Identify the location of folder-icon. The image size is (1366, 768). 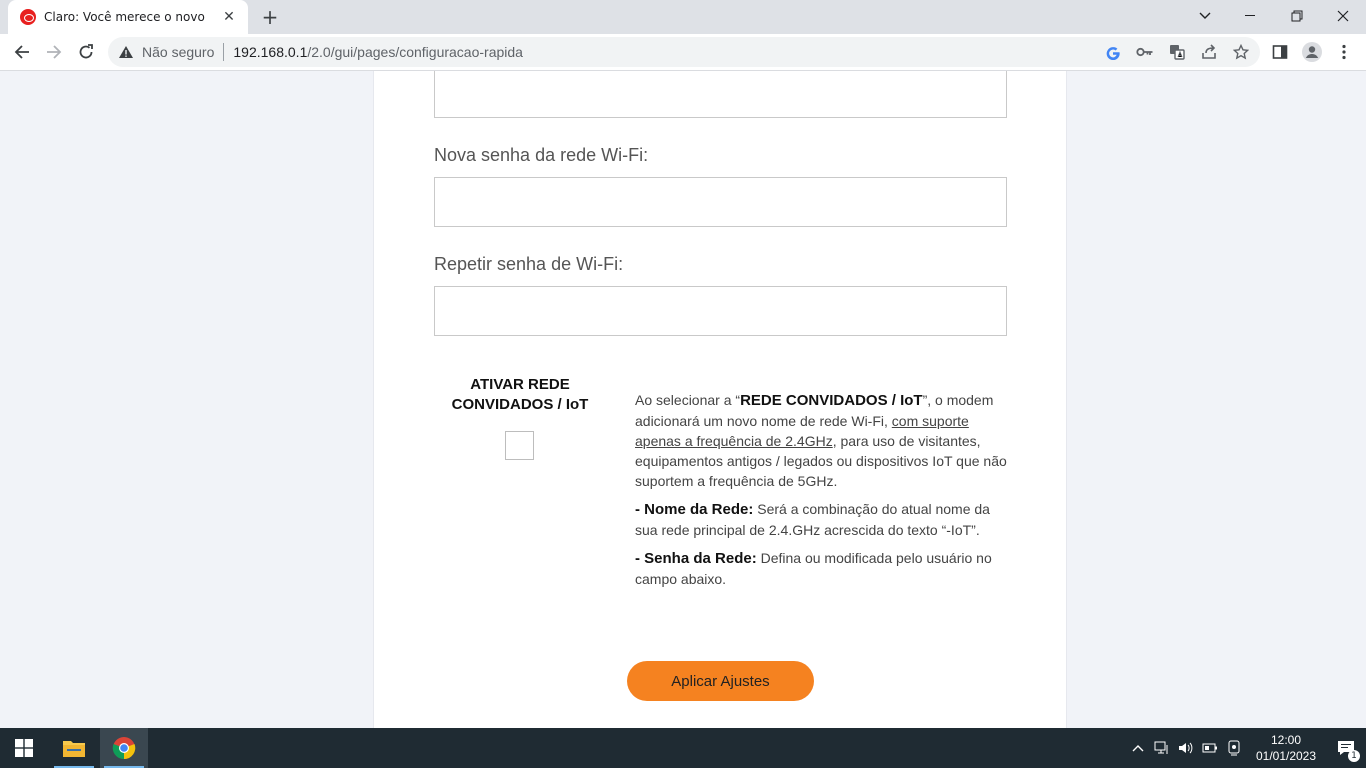
(74, 749).